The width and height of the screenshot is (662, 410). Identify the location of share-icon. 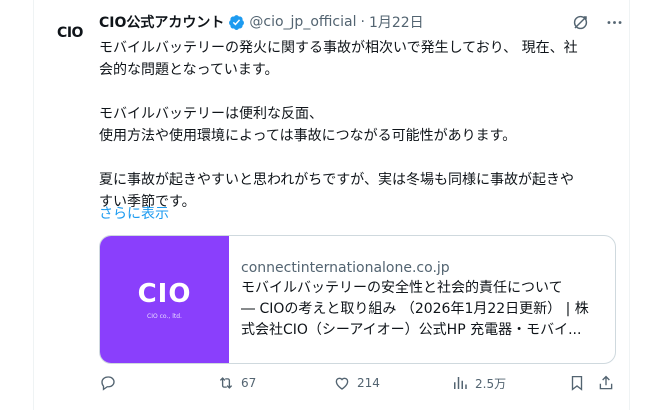
(606, 382).